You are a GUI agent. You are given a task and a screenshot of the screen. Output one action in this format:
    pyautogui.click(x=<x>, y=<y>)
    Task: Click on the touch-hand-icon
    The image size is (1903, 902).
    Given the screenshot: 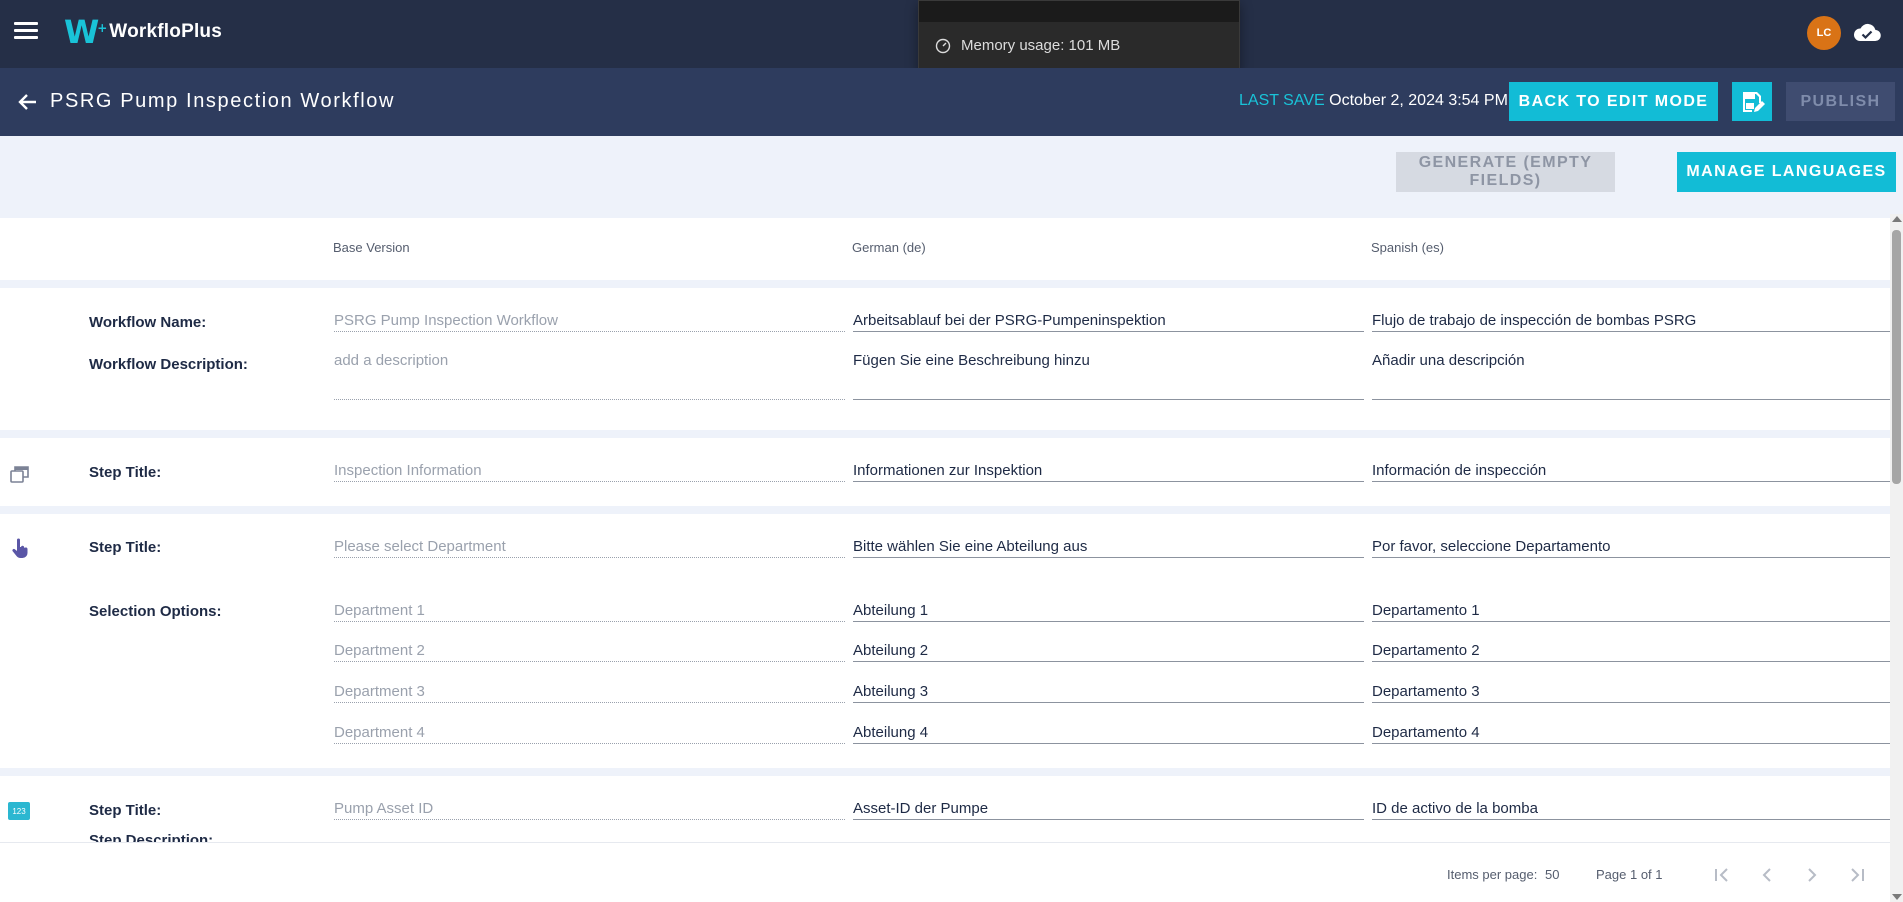 What is the action you would take?
    pyautogui.click(x=20, y=548)
    